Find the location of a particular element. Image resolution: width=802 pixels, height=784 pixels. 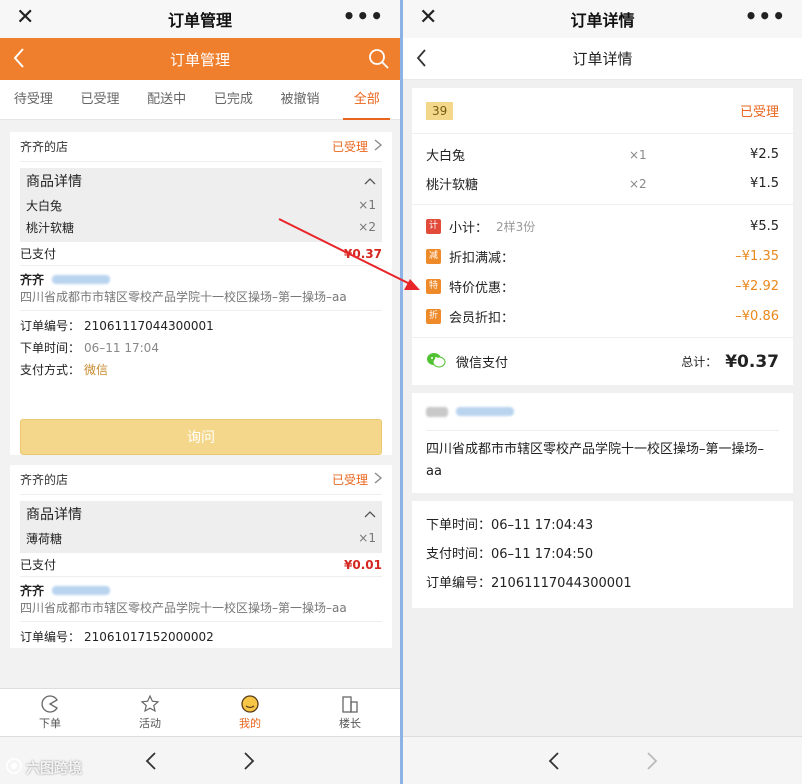

tab-all: 全部 is located at coordinates (366, 100).